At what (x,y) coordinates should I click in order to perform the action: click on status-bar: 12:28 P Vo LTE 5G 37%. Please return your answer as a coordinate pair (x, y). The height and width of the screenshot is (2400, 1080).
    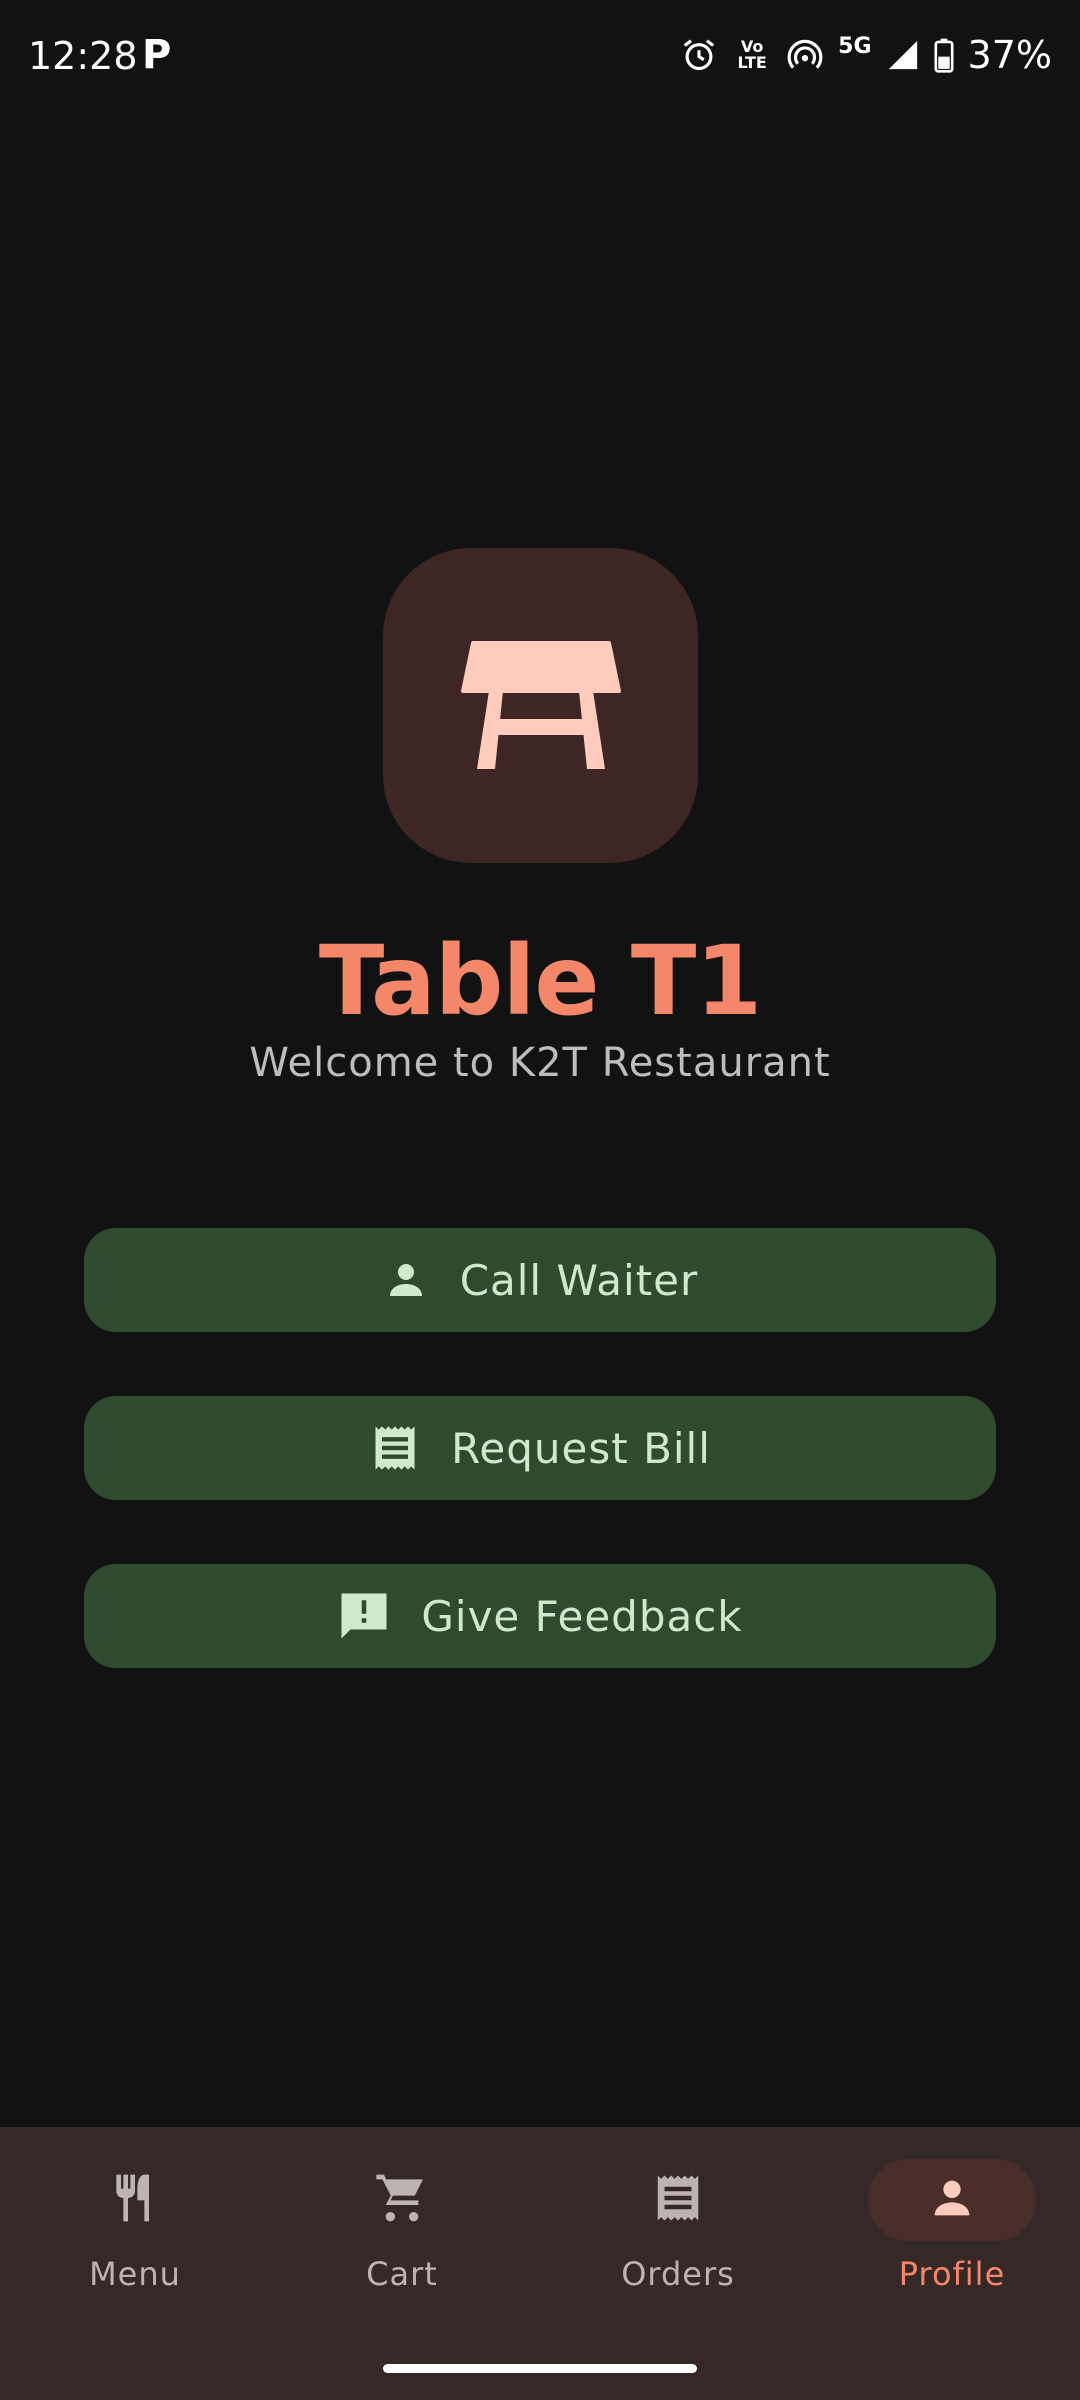
    Looking at the image, I should click on (540, 58).